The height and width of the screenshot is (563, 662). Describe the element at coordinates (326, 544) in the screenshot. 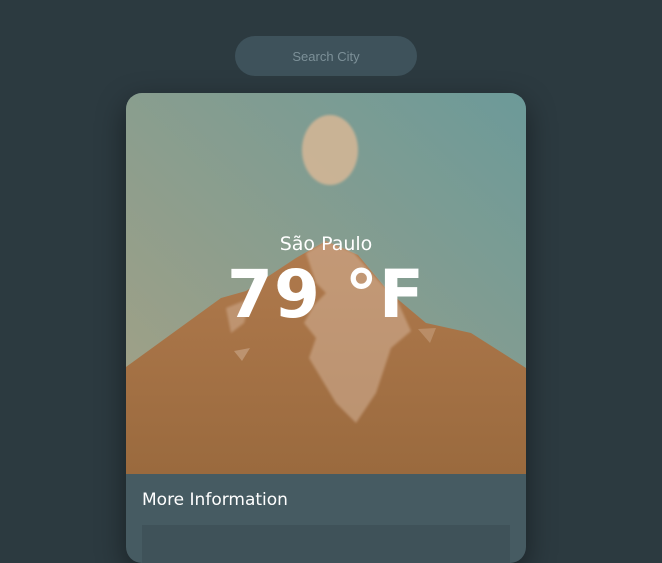

I see `more-information-panel` at that location.